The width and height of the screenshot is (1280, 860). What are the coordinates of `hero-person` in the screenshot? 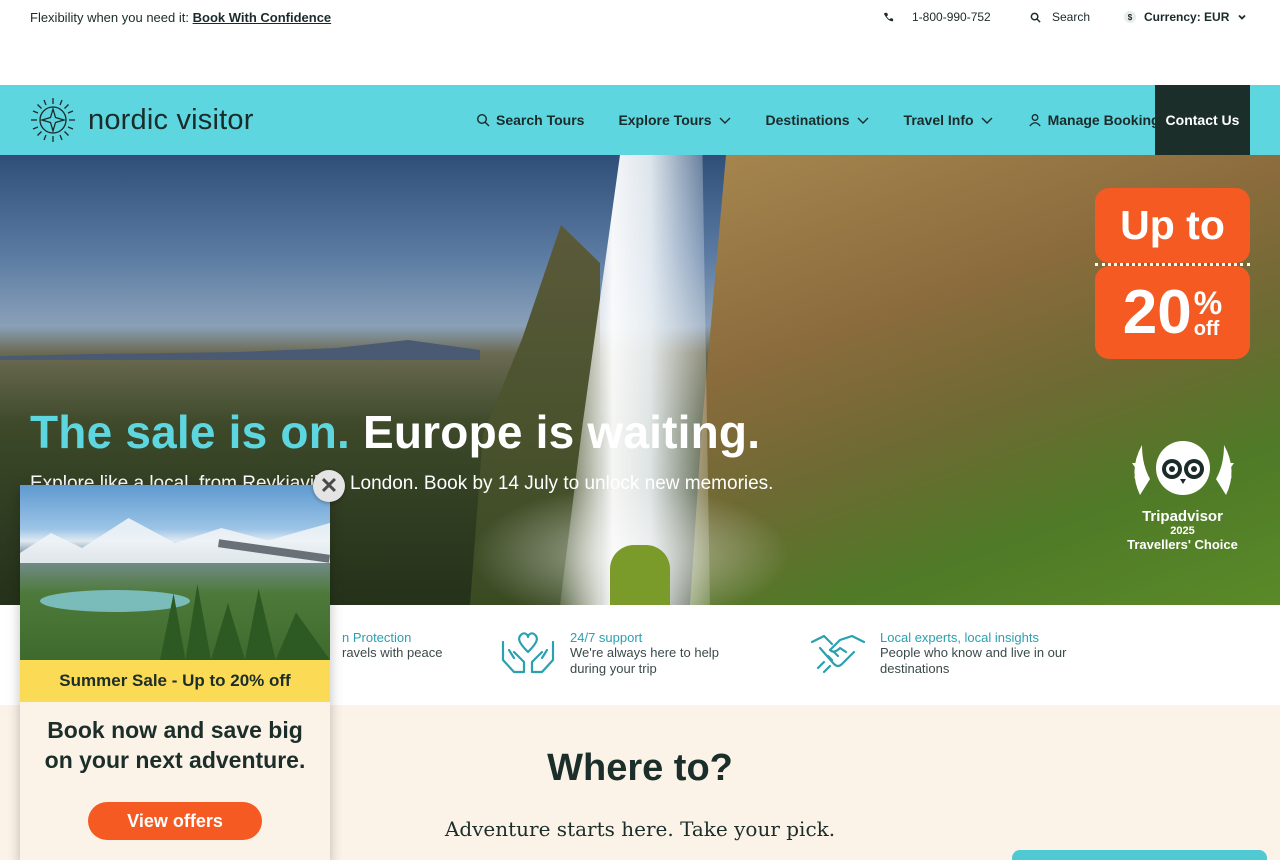 It's located at (640, 575).